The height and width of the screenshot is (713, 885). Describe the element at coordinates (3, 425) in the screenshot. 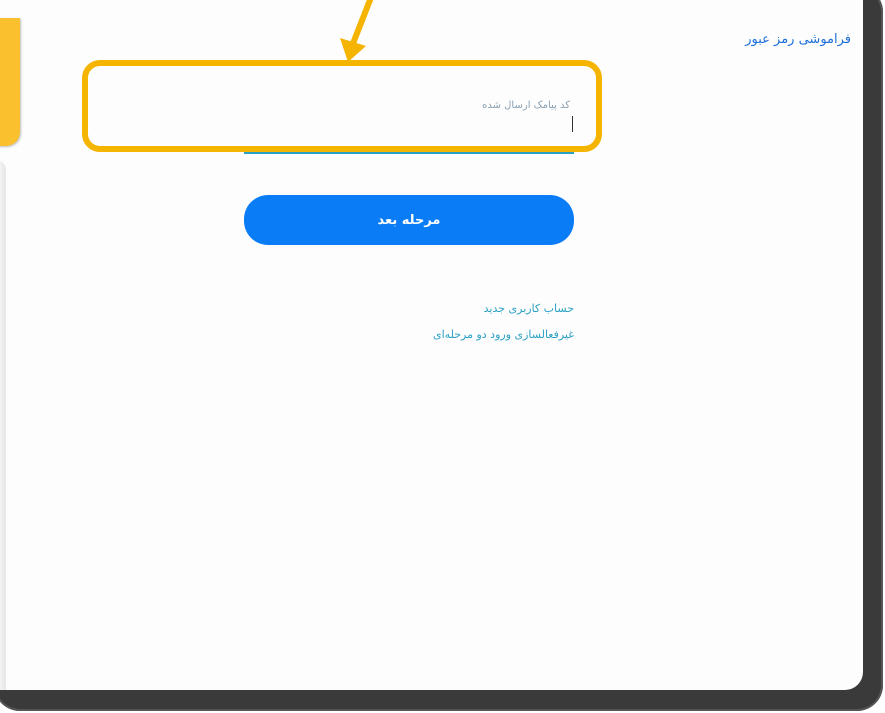

I see `side-panel-edge` at that location.